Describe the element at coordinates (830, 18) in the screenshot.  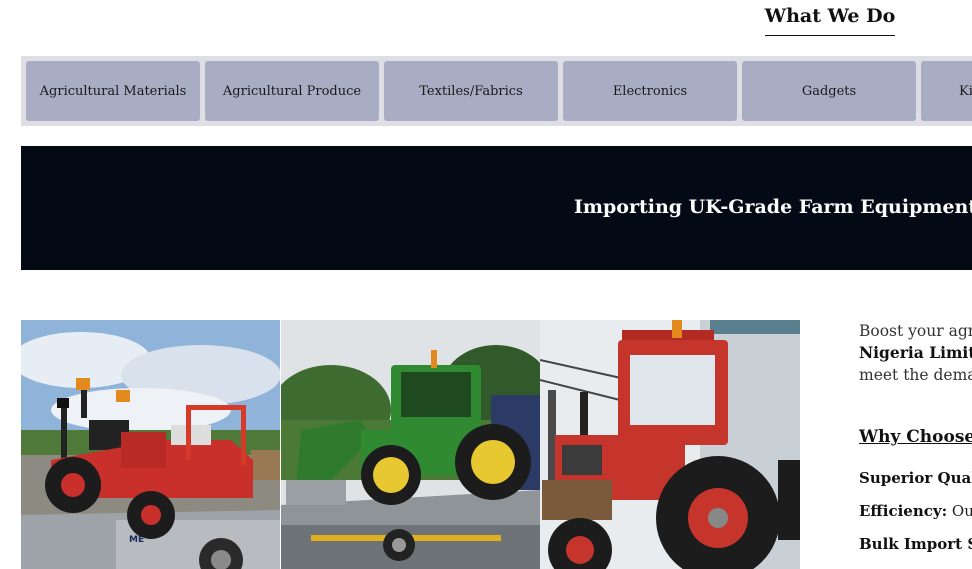
I see `section-heading: What We Do` at that location.